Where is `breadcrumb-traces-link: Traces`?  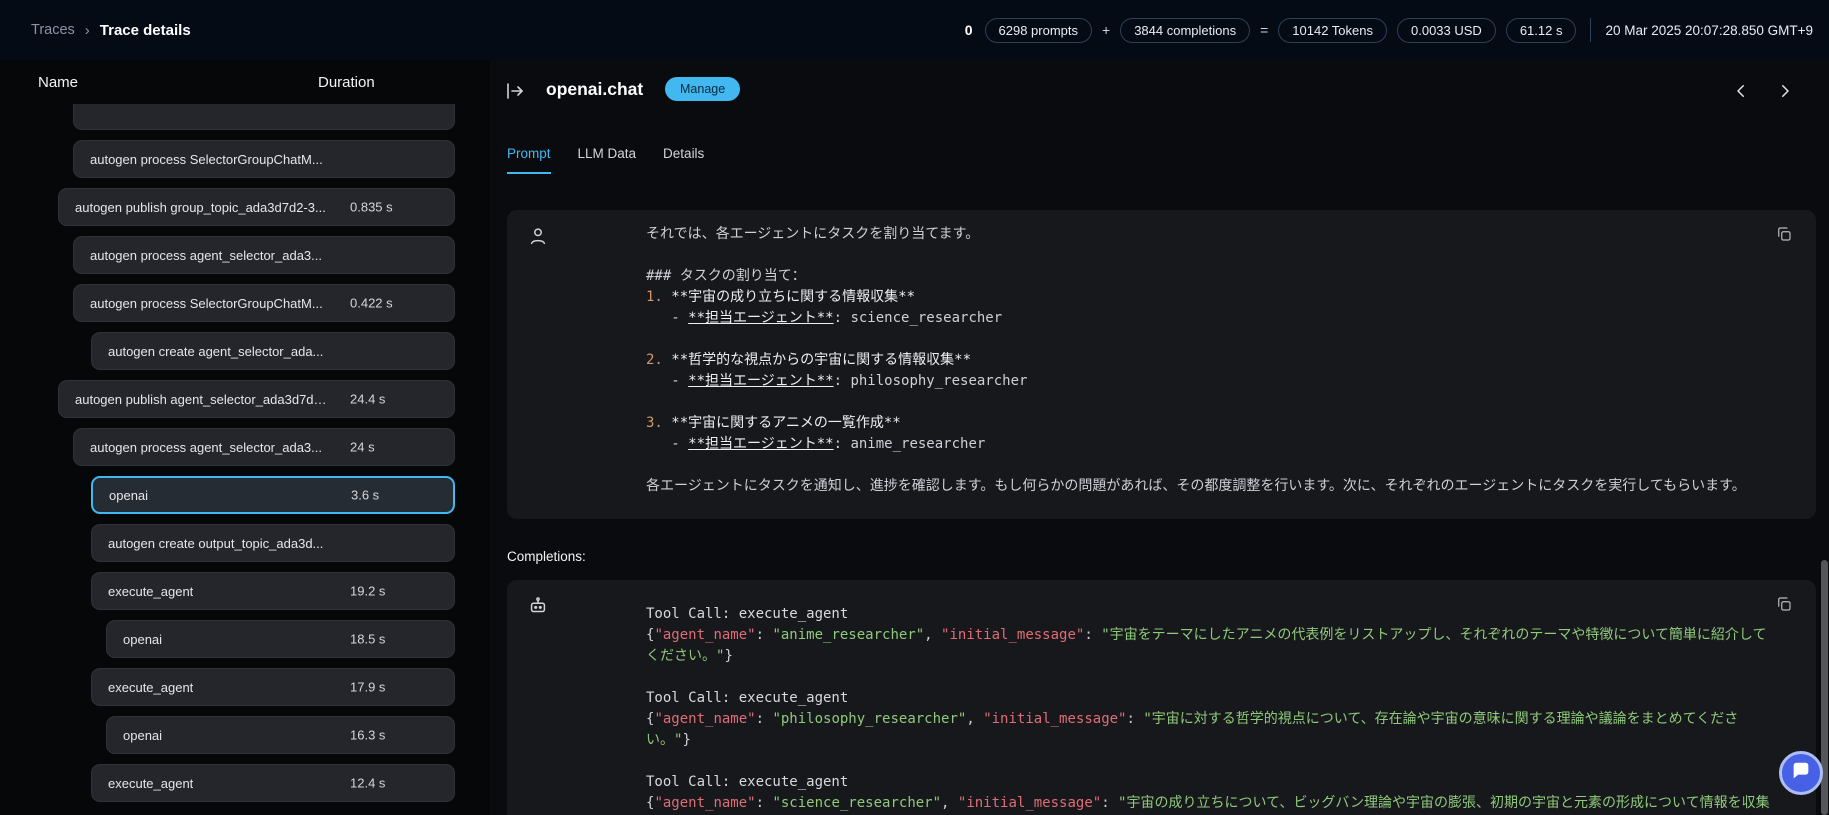 breadcrumb-traces-link: Traces is located at coordinates (53, 30).